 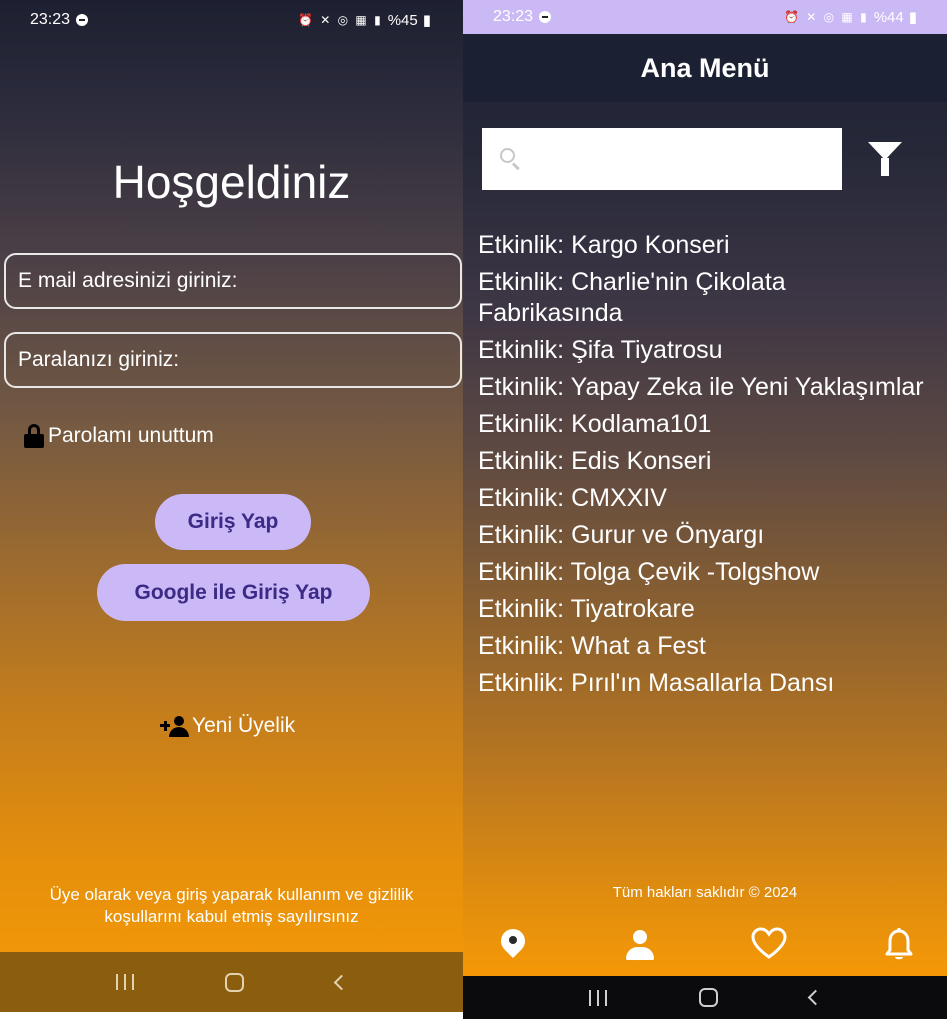 What do you see at coordinates (128, 280) in the screenshot?
I see `email-placeholder: E mail adresinizi giriniz:` at bounding box center [128, 280].